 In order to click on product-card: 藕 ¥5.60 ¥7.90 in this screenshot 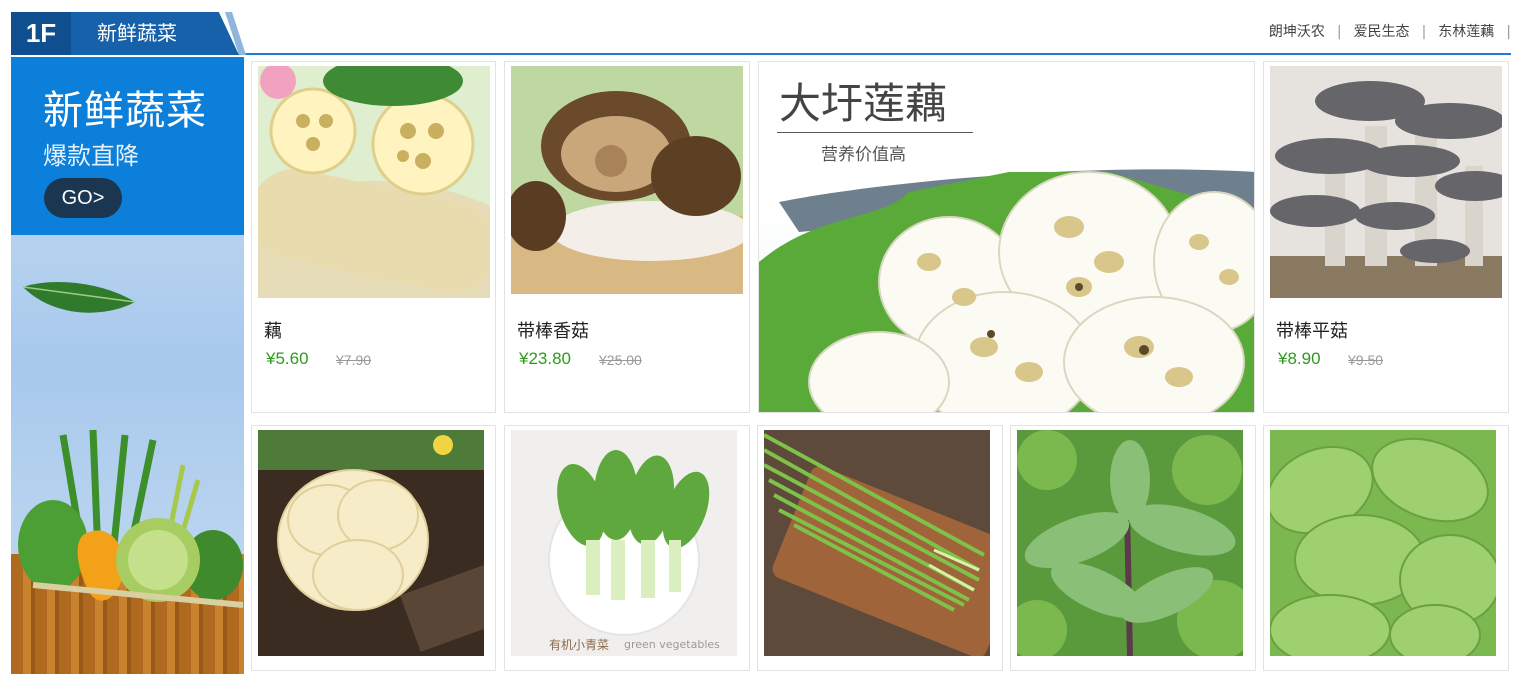, I will do `click(373, 237)`.